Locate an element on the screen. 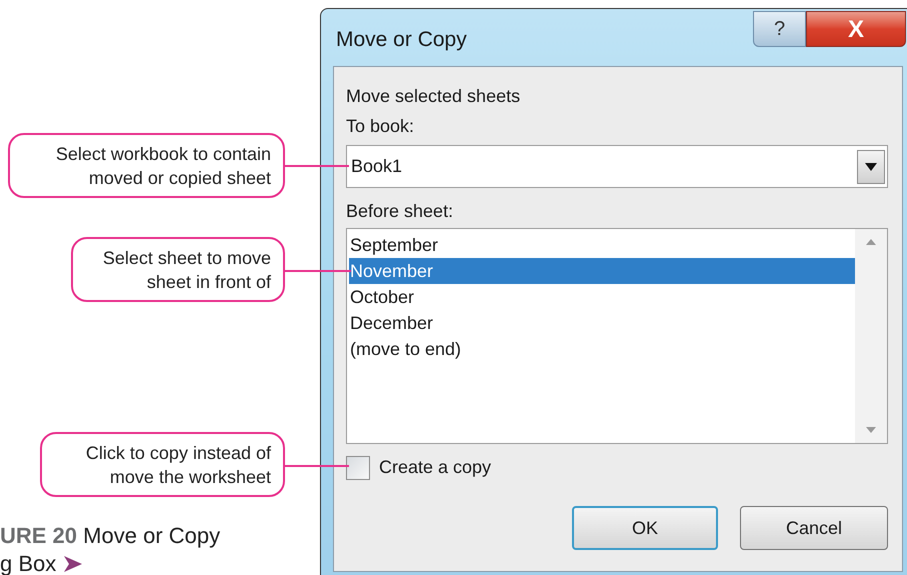 Image resolution: width=907 pixels, height=575 pixels. callout: Select workbook to contain moved or copied sheet is located at coordinates (146, 165).